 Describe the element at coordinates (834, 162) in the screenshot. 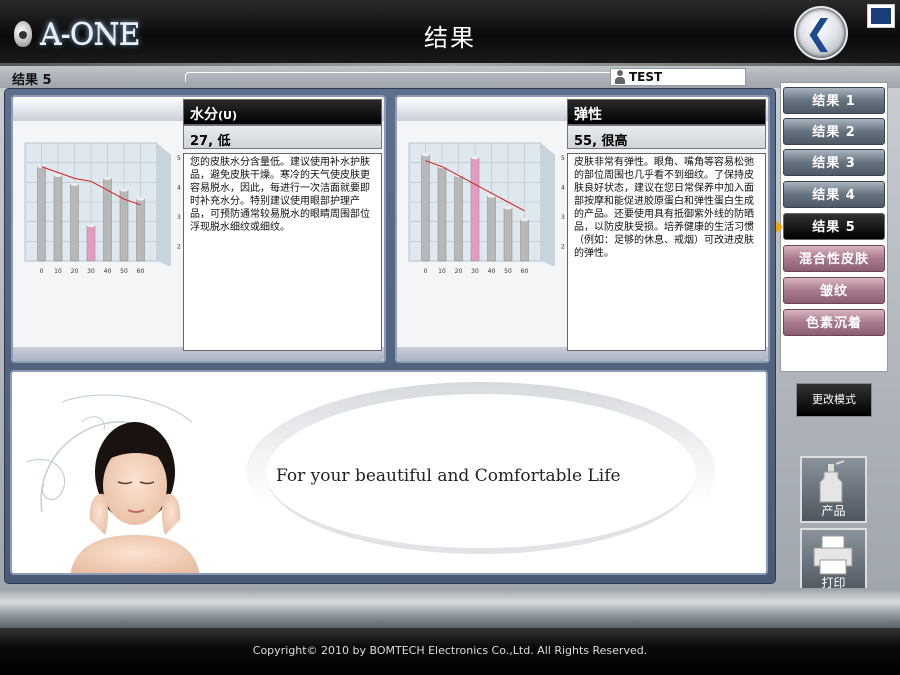

I see `nav-result-3: 结果 3` at that location.